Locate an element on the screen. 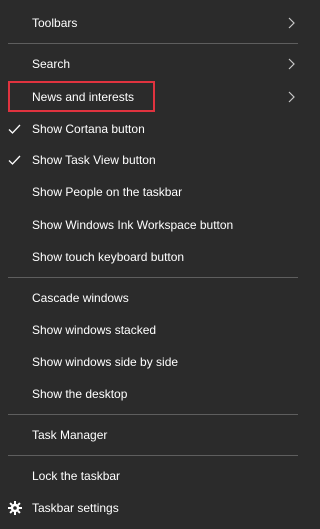  menu-item-show-windows-stacked: Show windows stacked is located at coordinates (151, 330).